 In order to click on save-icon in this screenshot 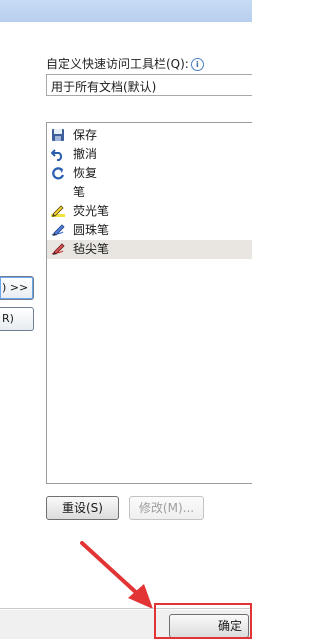, I will do `click(58, 135)`.